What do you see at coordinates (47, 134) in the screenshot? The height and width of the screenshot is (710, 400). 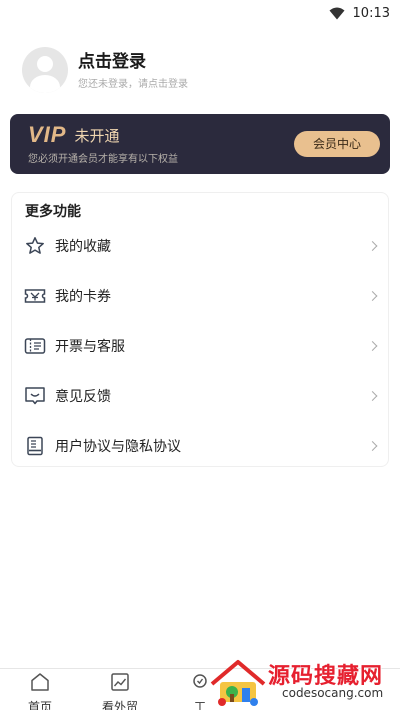 I see `vip-logo: VIP` at bounding box center [47, 134].